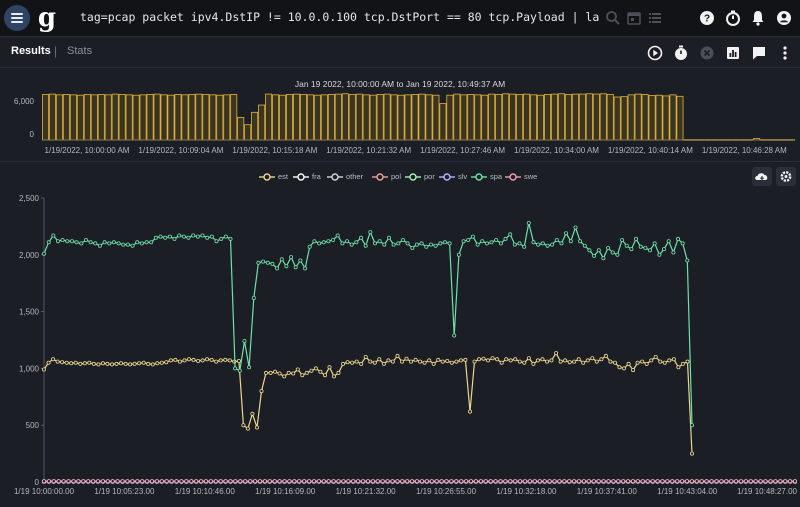 The image size is (800, 507). I want to click on search-icon, so click(613, 18).